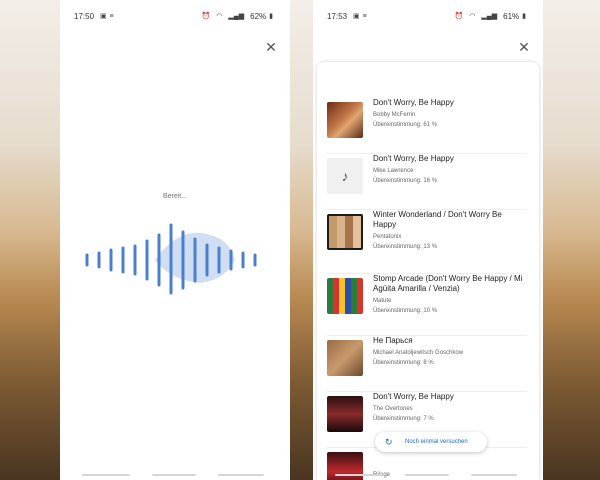  What do you see at coordinates (405, 311) in the screenshot?
I see `result-match: Übereinstimmung: 10 %` at bounding box center [405, 311].